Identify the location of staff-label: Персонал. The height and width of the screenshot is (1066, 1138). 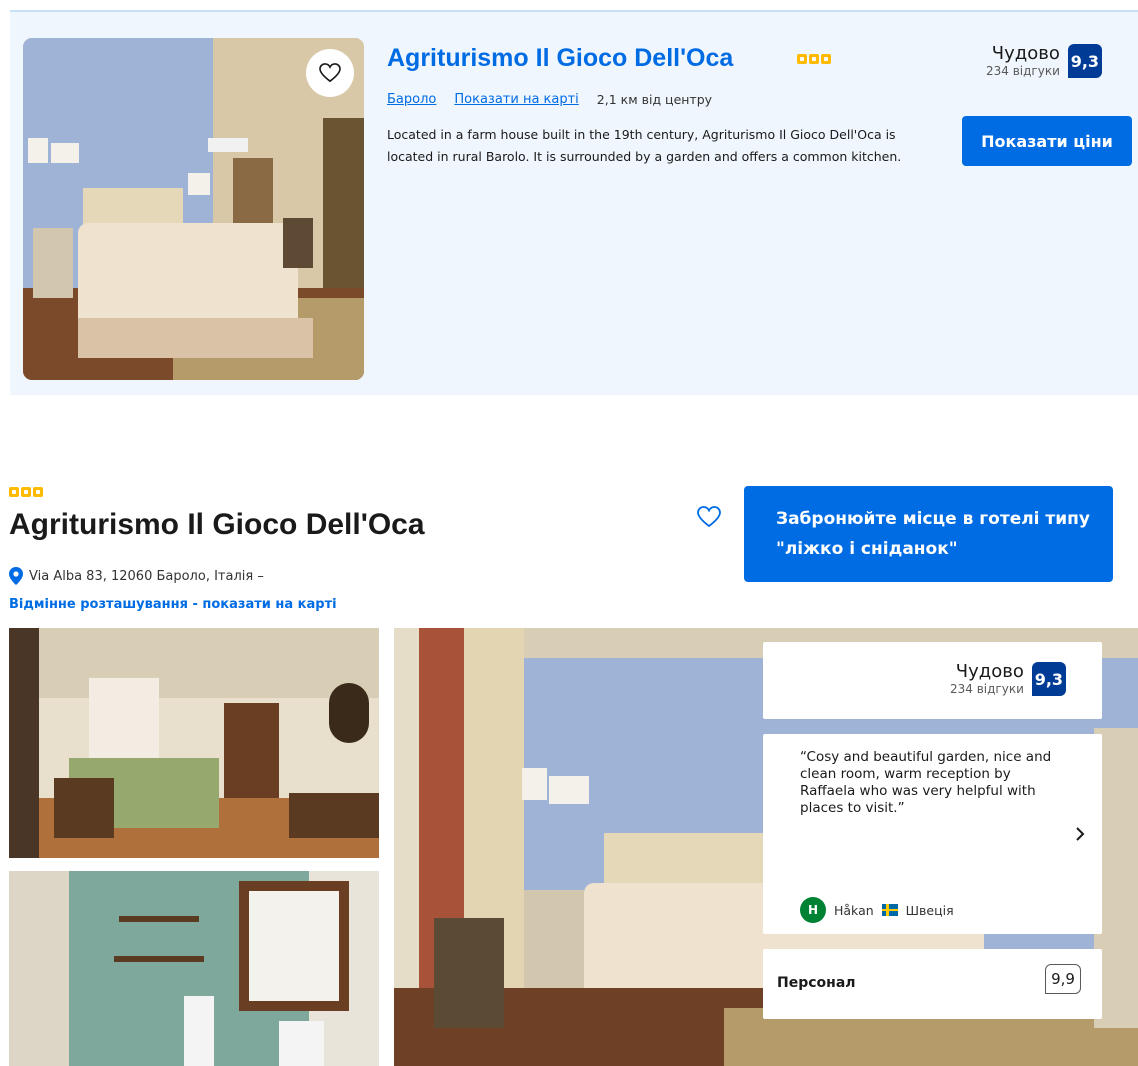
(816, 983).